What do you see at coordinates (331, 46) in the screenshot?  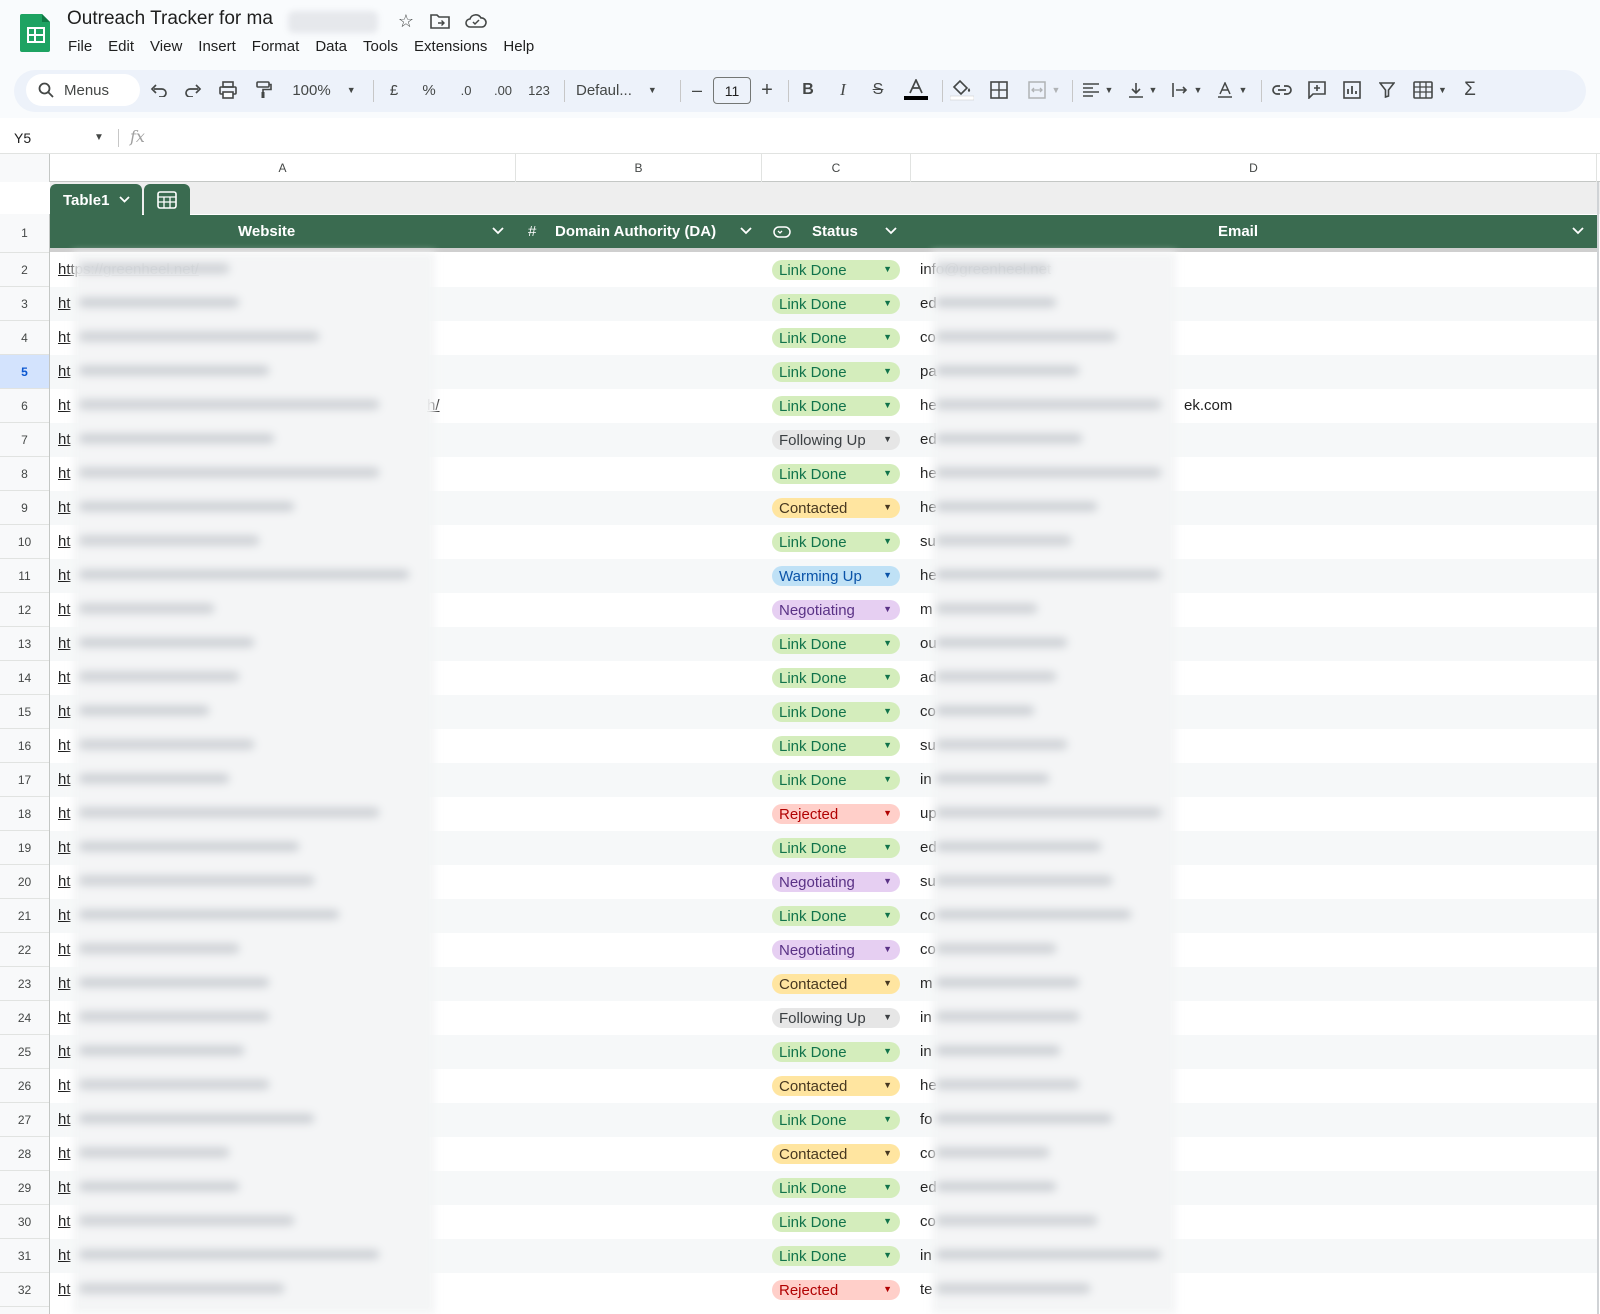 I see `menu-data: Data` at bounding box center [331, 46].